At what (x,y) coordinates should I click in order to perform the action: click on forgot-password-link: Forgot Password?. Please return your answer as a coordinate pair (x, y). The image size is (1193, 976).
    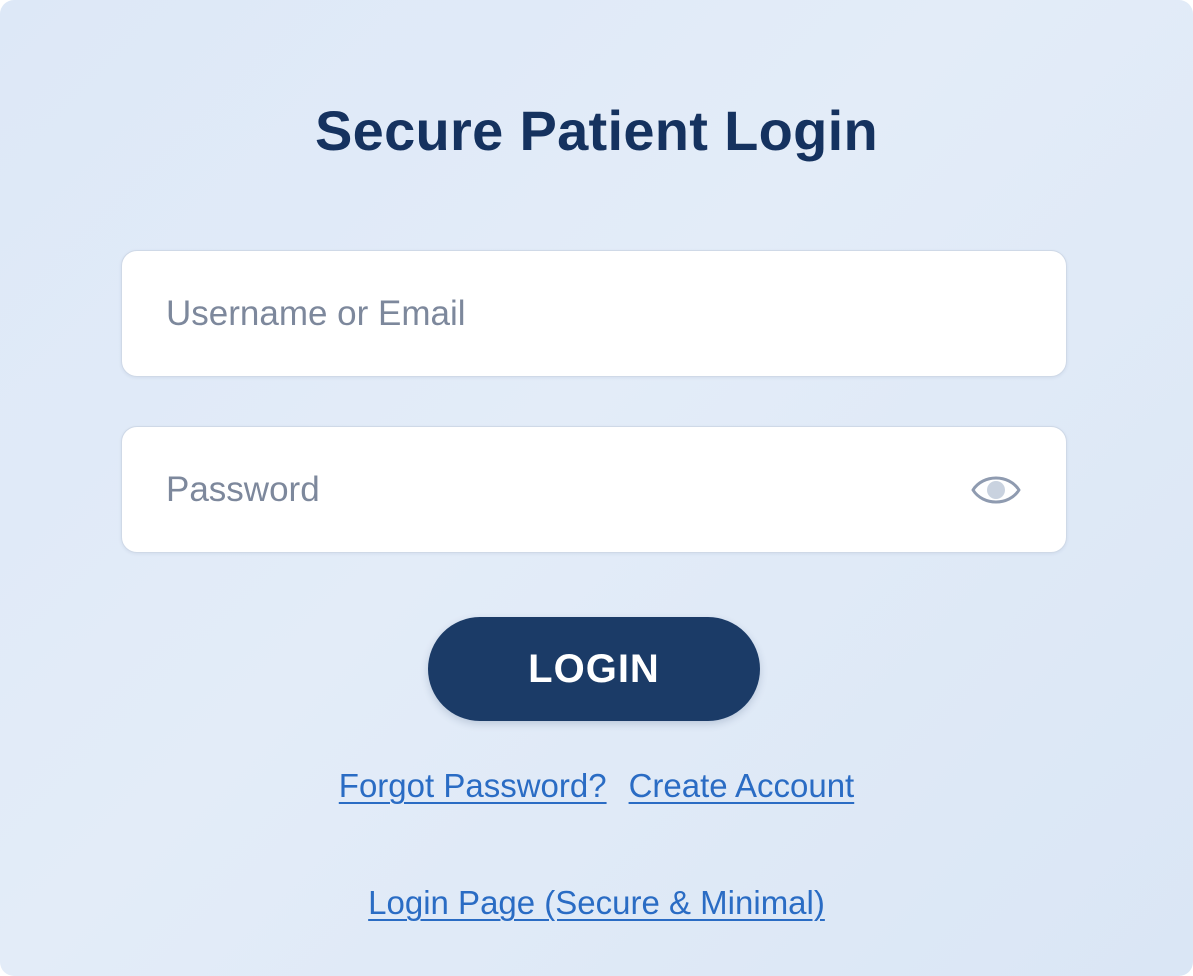
    Looking at the image, I should click on (473, 785).